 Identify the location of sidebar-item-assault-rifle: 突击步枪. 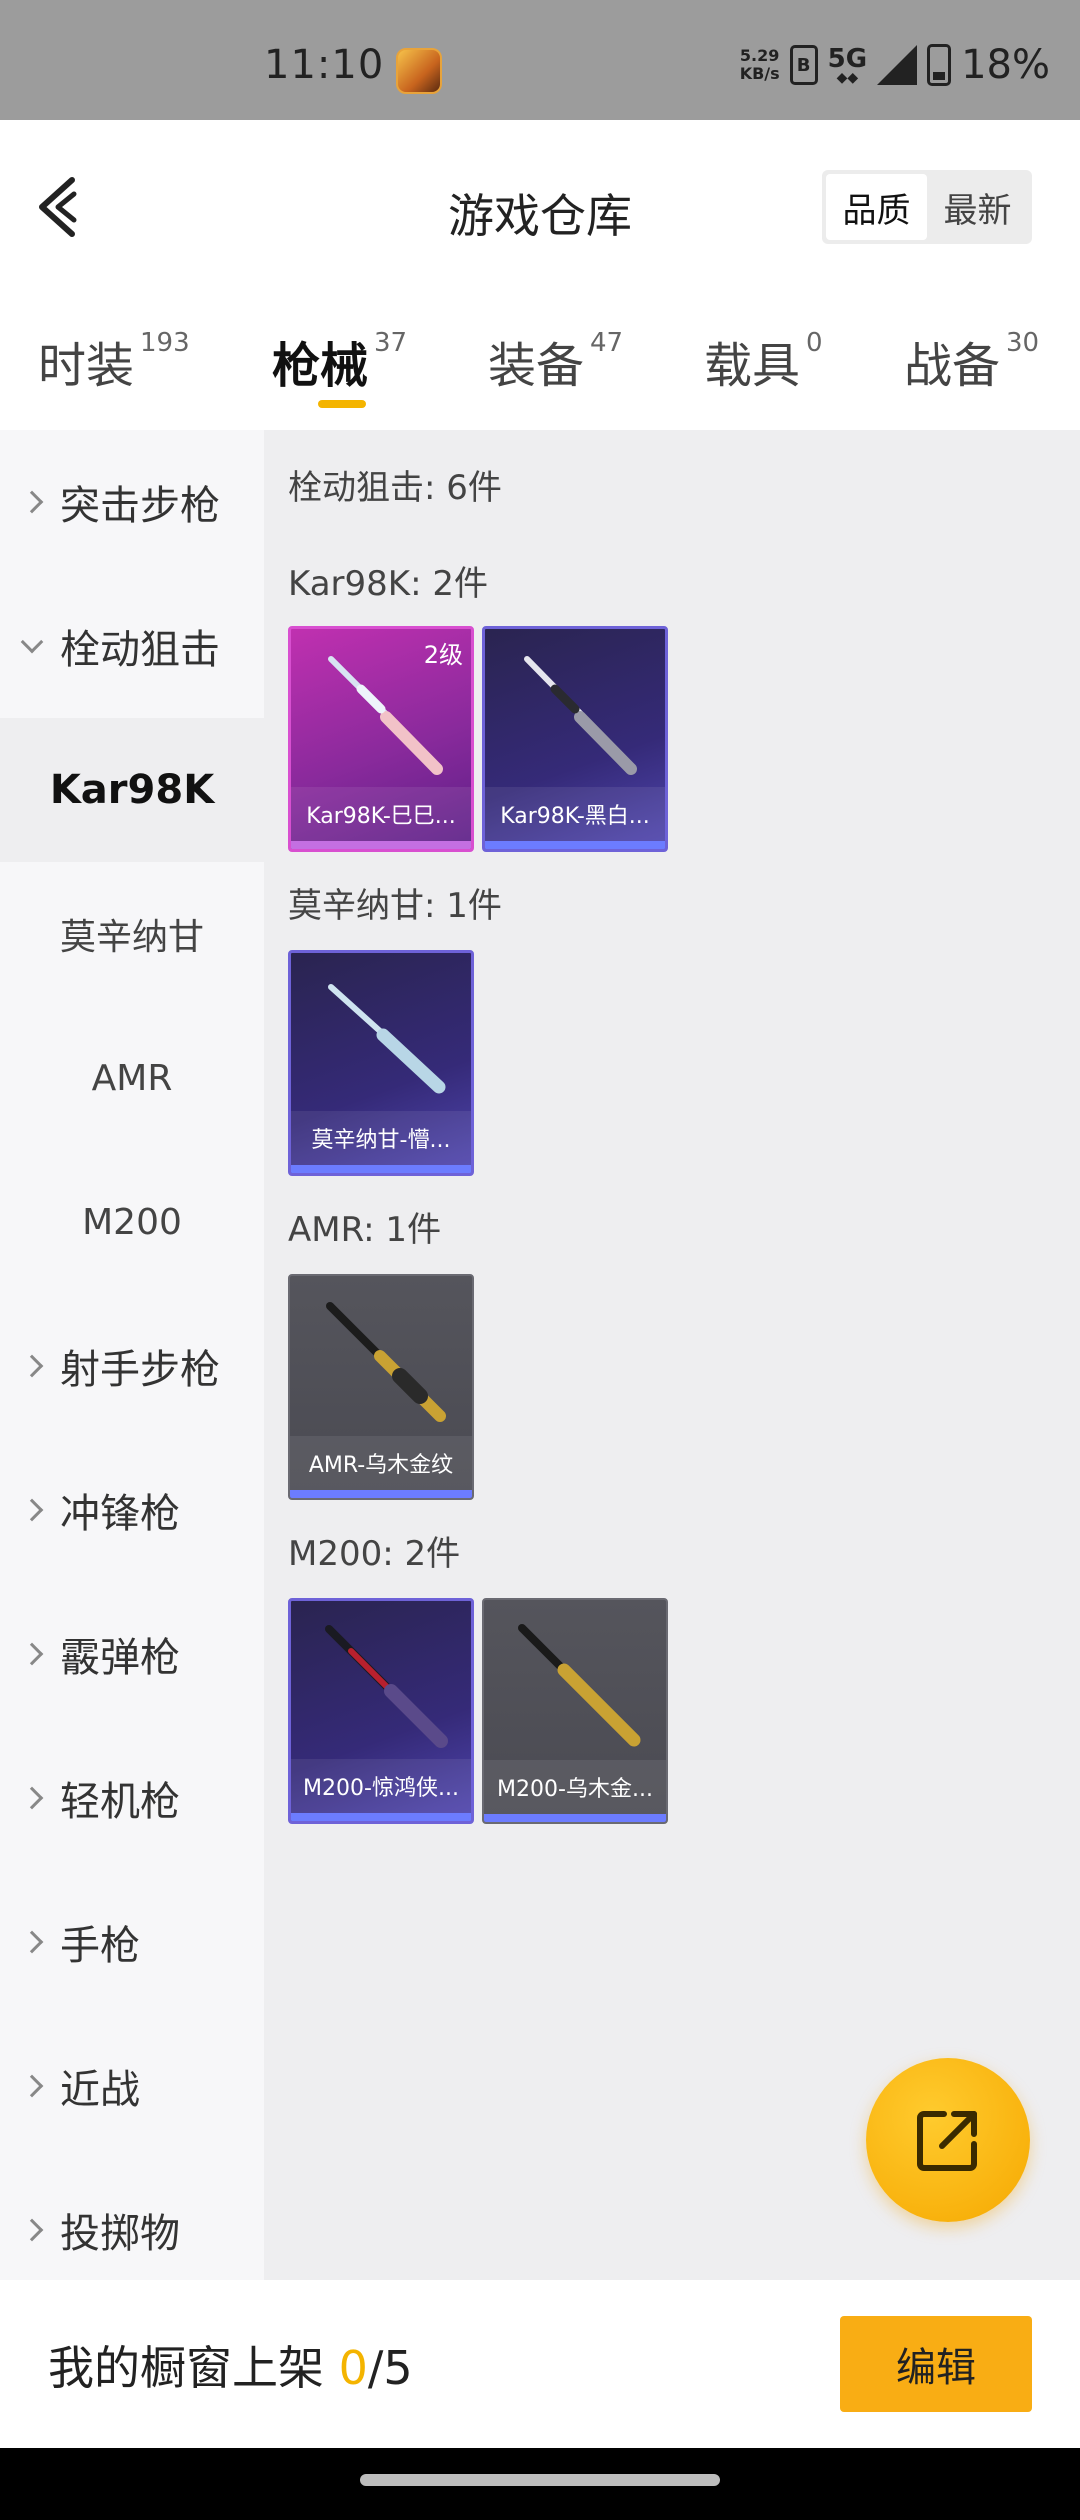
(132, 502).